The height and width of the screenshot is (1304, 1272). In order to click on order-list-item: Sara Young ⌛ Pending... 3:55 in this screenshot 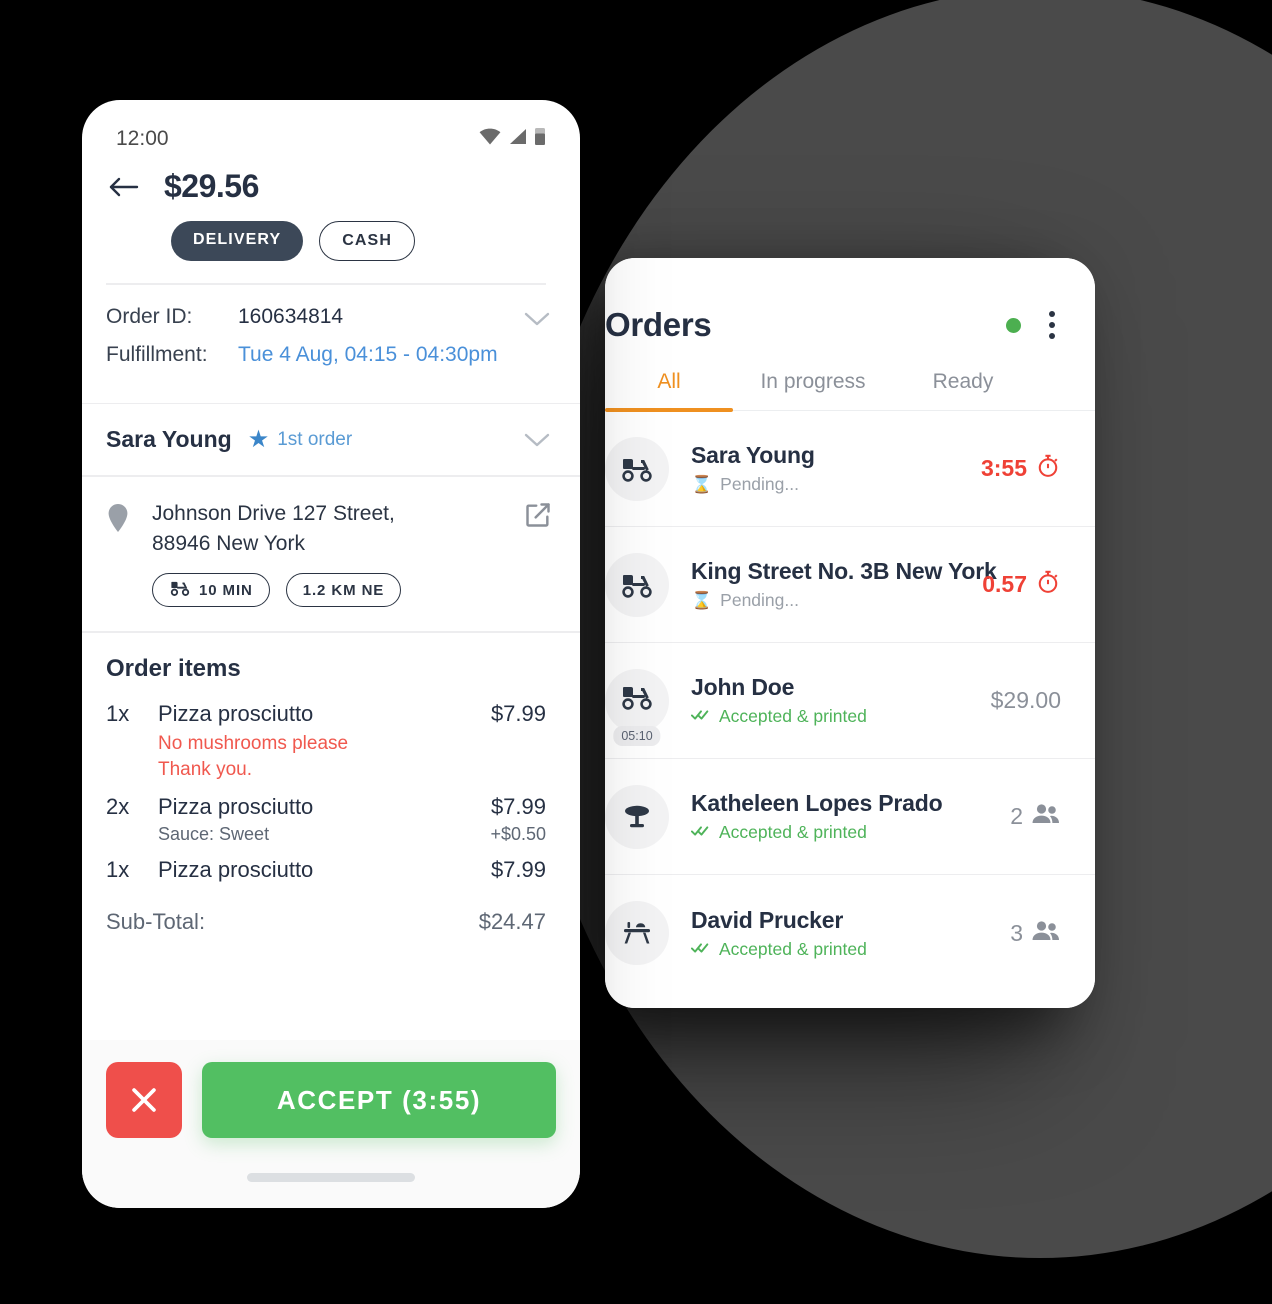, I will do `click(850, 469)`.